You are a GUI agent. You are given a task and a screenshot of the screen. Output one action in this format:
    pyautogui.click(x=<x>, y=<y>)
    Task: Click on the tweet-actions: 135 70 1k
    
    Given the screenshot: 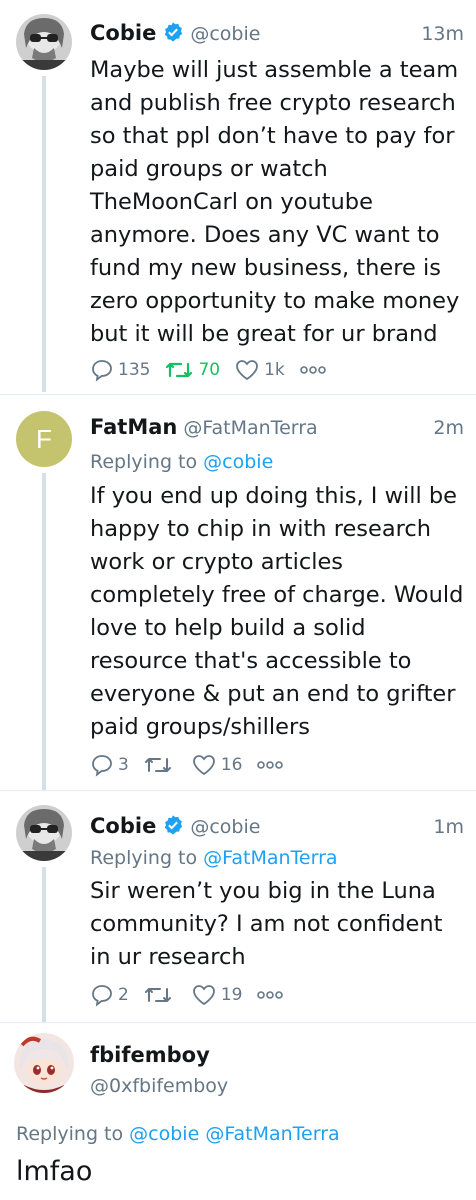 What is the action you would take?
    pyautogui.click(x=217, y=370)
    